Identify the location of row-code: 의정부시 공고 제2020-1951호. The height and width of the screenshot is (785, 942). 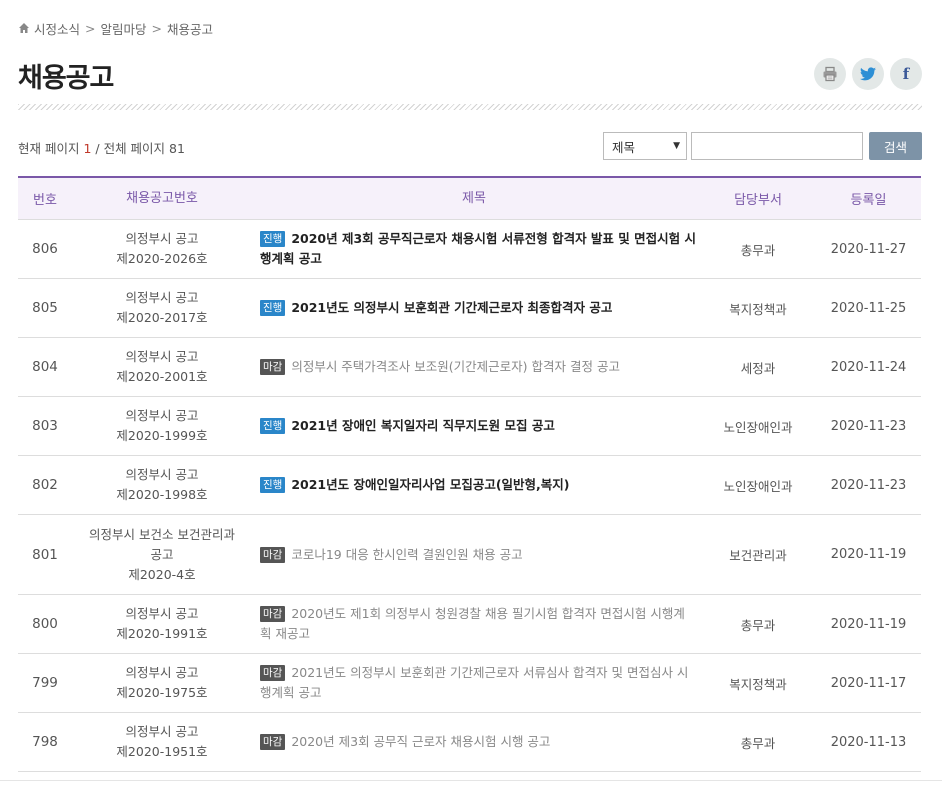
(162, 742).